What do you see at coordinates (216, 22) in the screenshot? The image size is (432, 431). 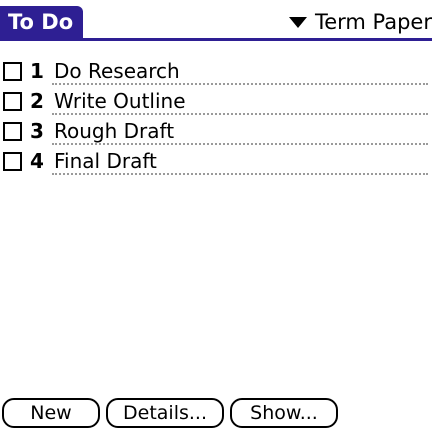 I see `title-bar: To Do Term Paper` at bounding box center [216, 22].